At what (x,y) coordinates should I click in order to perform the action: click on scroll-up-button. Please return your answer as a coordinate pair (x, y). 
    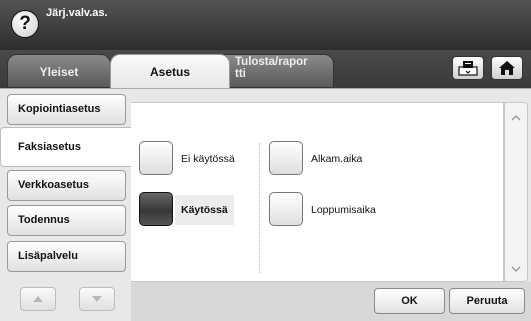
    Looking at the image, I should click on (516, 117).